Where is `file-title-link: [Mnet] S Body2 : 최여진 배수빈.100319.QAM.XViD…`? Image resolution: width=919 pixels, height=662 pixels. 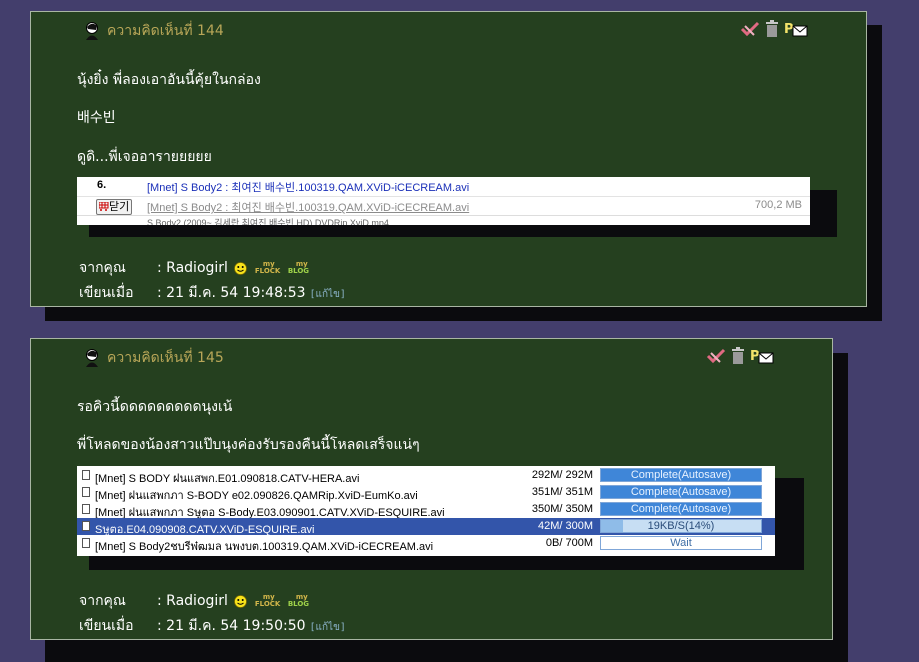
file-title-link: [Mnet] S Body2 : 최여진 배수빈.100319.QAM.XViD… is located at coordinates (308, 188).